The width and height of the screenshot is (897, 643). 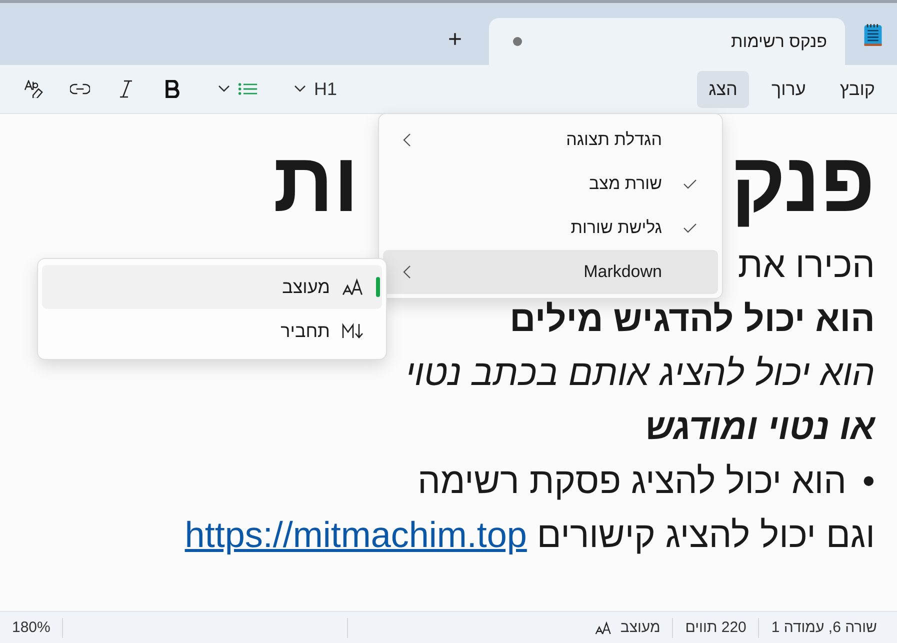 What do you see at coordinates (212, 331) in the screenshot?
I see `menu-option: תחביר` at bounding box center [212, 331].